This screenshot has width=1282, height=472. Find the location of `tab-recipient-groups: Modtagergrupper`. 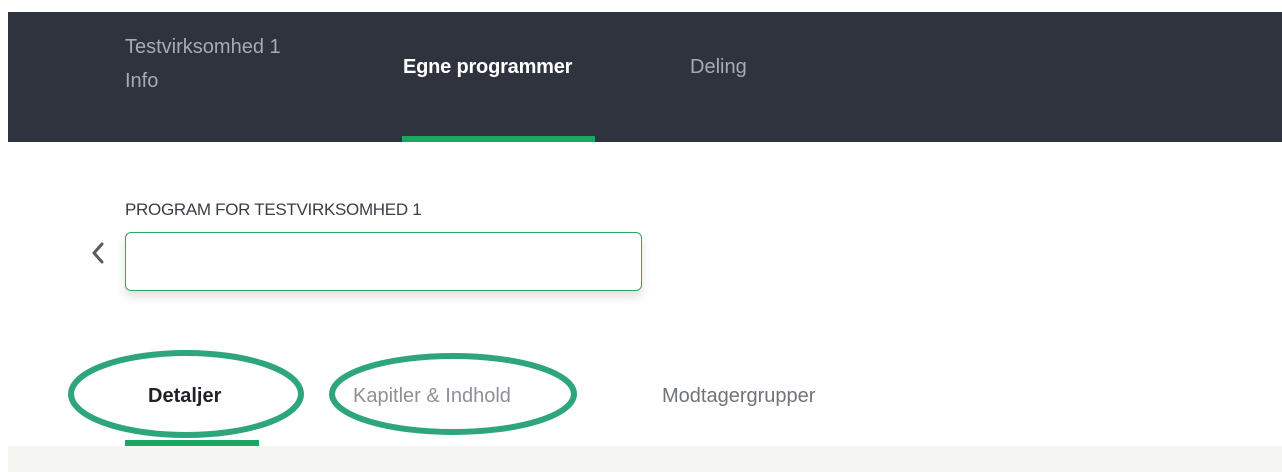

tab-recipient-groups: Modtagergrupper is located at coordinates (738, 396).